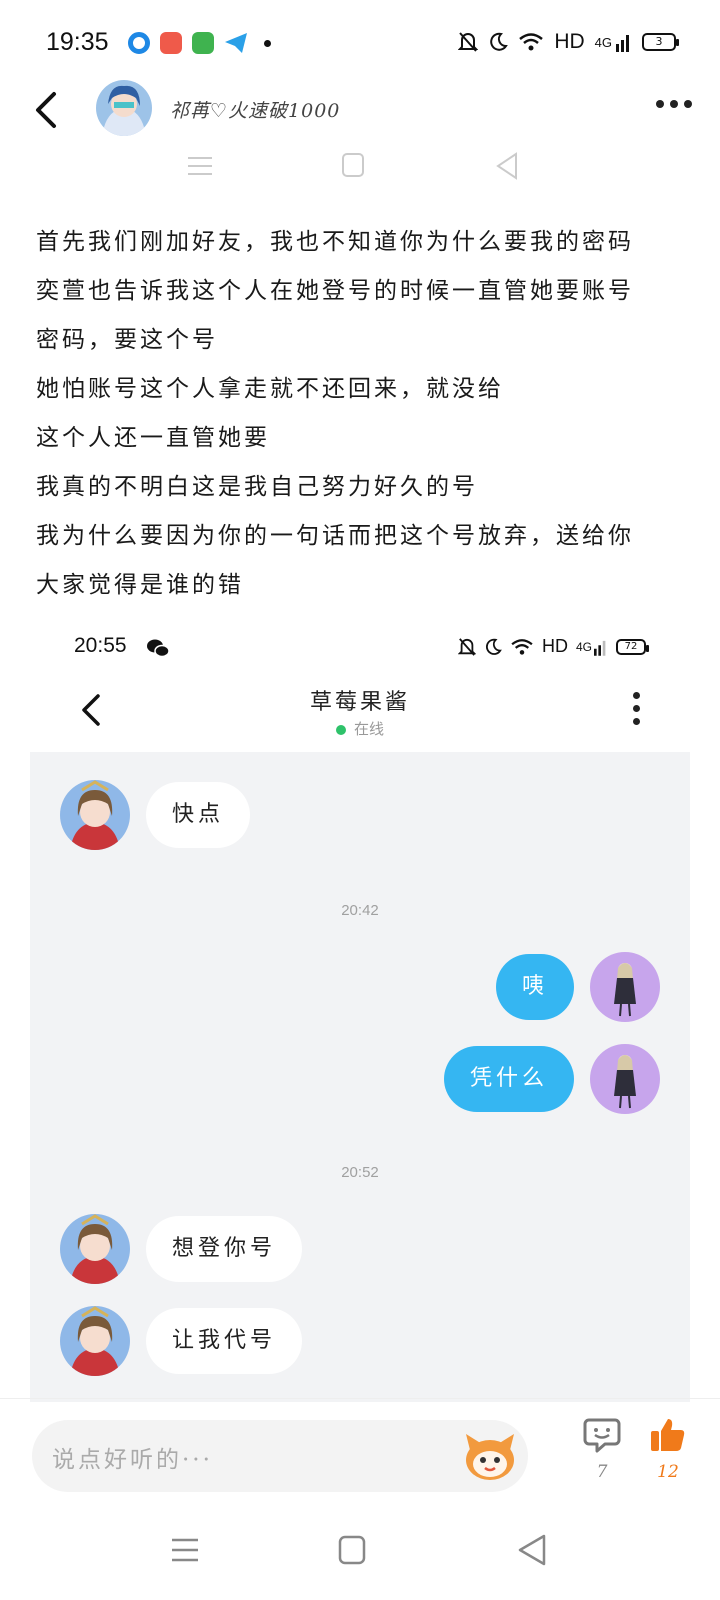 The width and height of the screenshot is (720, 1600). Describe the element at coordinates (636, 708) in the screenshot. I see `more-vertical-icon` at that location.